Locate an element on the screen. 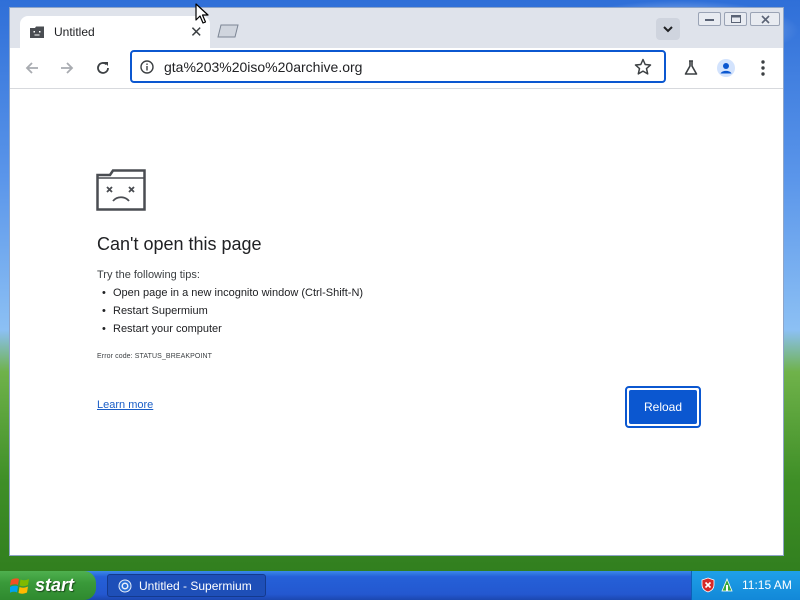 Image resolution: width=800 pixels, height=600 pixels. forward-button is located at coordinates (67, 68).